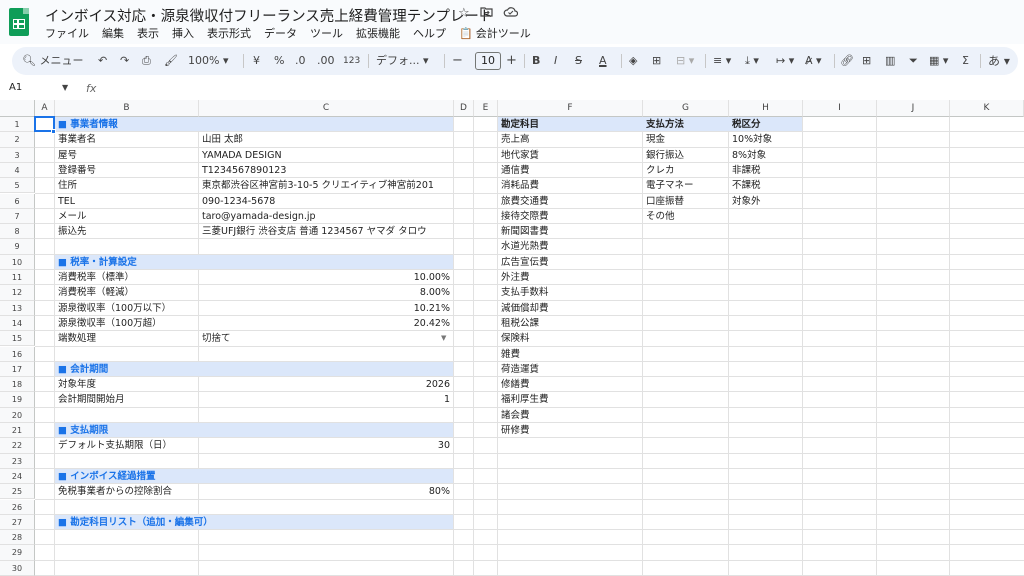  Describe the element at coordinates (326, 277) in the screenshot. I see `setting-value: 10.00%` at that location.